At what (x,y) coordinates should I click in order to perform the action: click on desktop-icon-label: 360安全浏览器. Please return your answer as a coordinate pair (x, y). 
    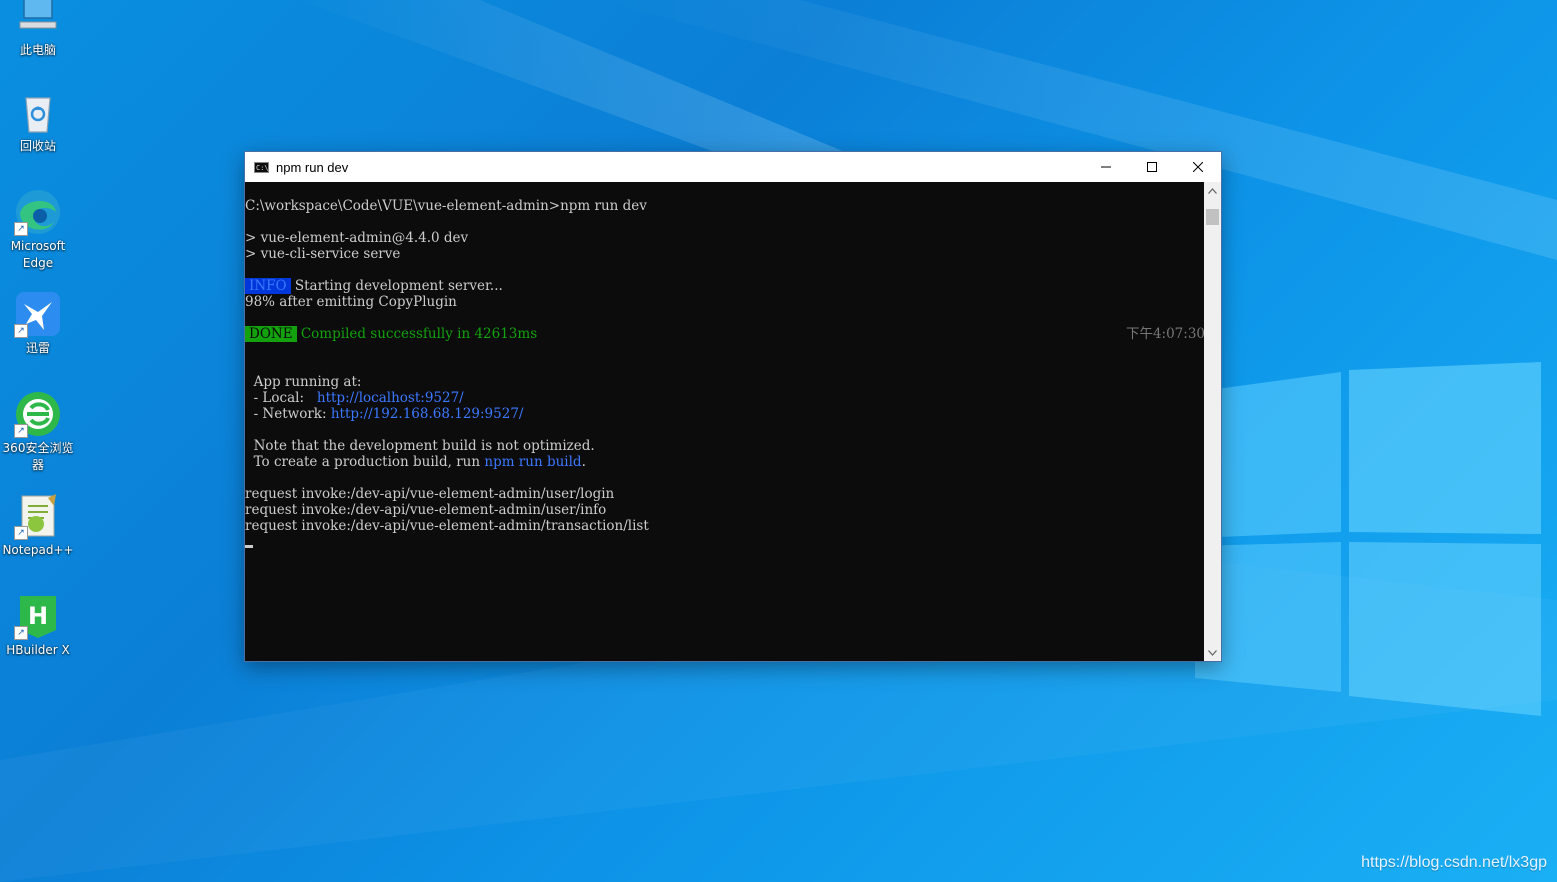
    Looking at the image, I should click on (38, 456).